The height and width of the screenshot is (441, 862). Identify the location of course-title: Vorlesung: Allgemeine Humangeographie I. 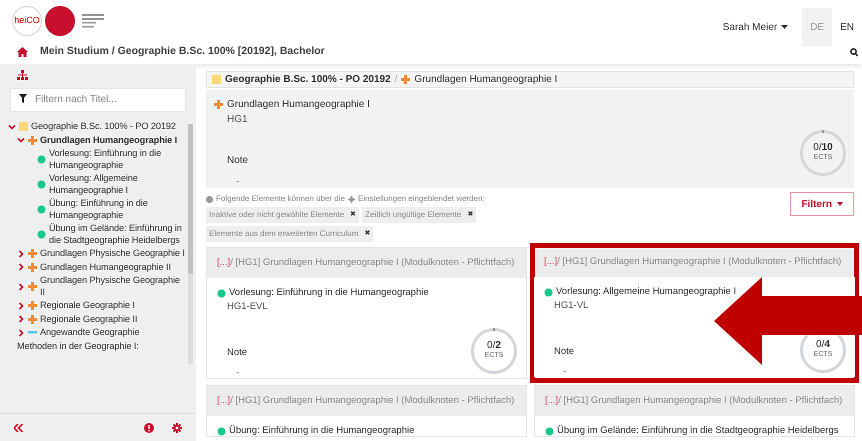
(646, 292).